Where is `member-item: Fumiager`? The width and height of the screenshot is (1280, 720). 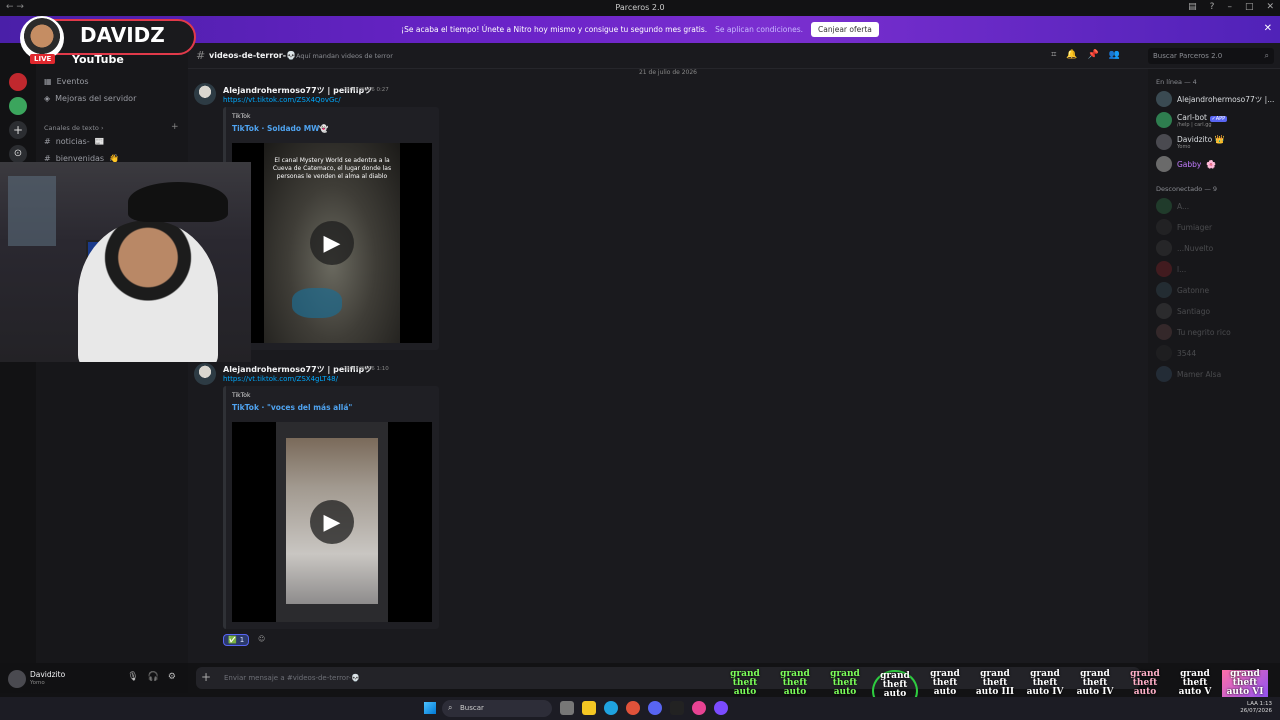 member-item: Fumiager is located at coordinates (1184, 227).